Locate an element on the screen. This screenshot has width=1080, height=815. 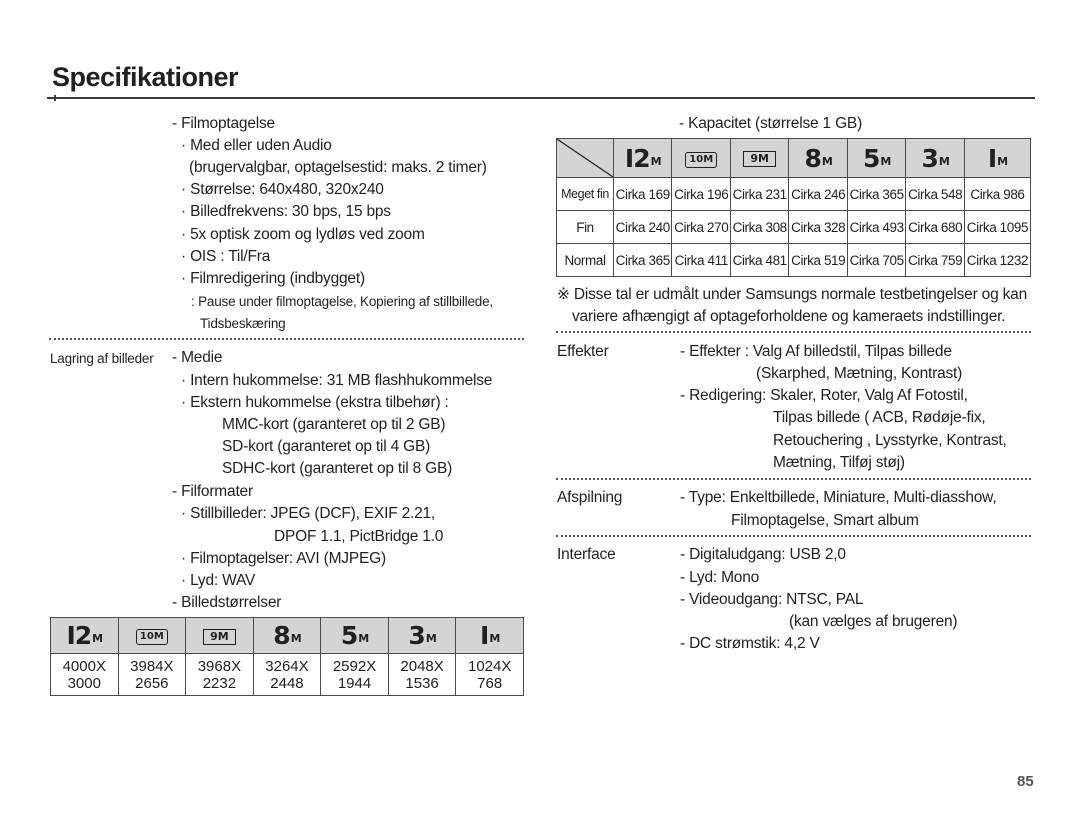
capacity-cell: Cirka 328 is located at coordinates (818, 227).